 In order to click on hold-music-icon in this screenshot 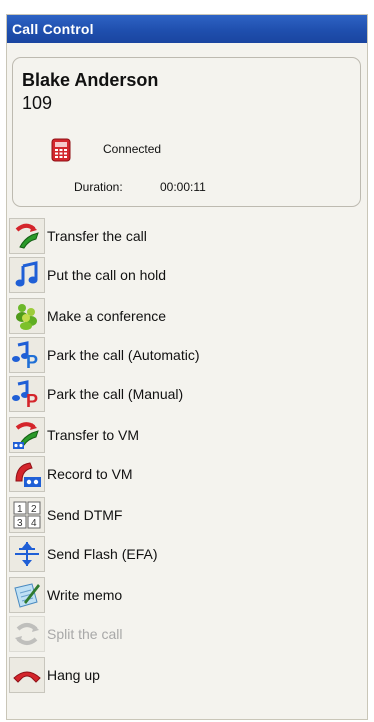, I will do `click(27, 275)`.